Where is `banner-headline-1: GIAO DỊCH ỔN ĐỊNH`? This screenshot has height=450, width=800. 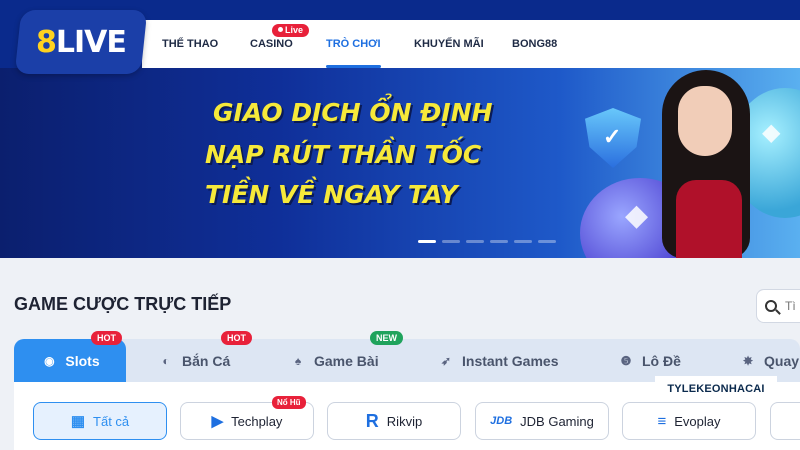 banner-headline-1: GIAO DỊCH ỔN ĐỊNH is located at coordinates (353, 112).